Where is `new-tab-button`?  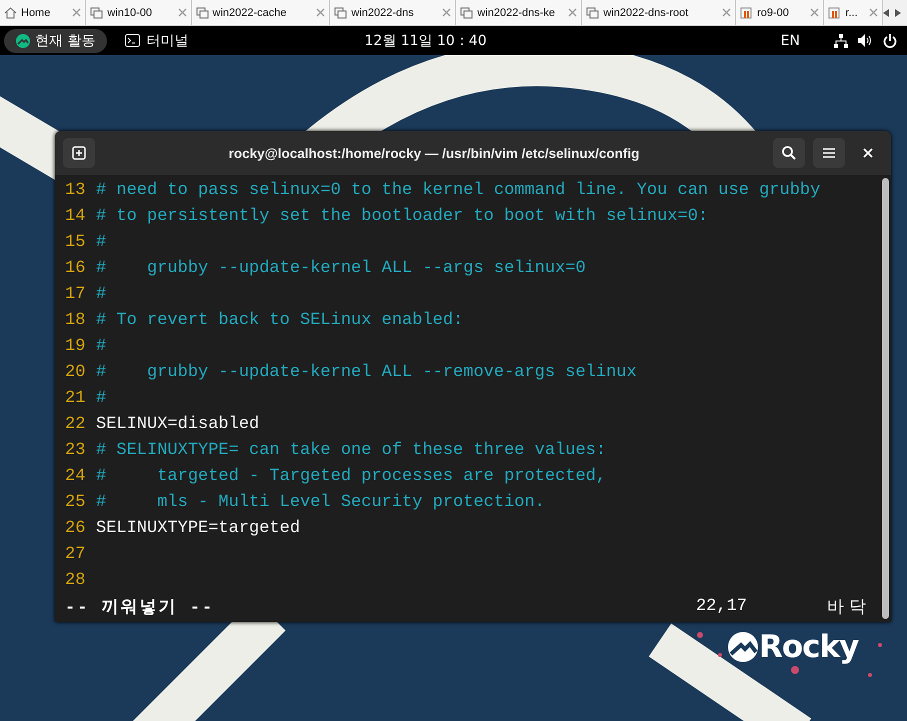
new-tab-button is located at coordinates (79, 153).